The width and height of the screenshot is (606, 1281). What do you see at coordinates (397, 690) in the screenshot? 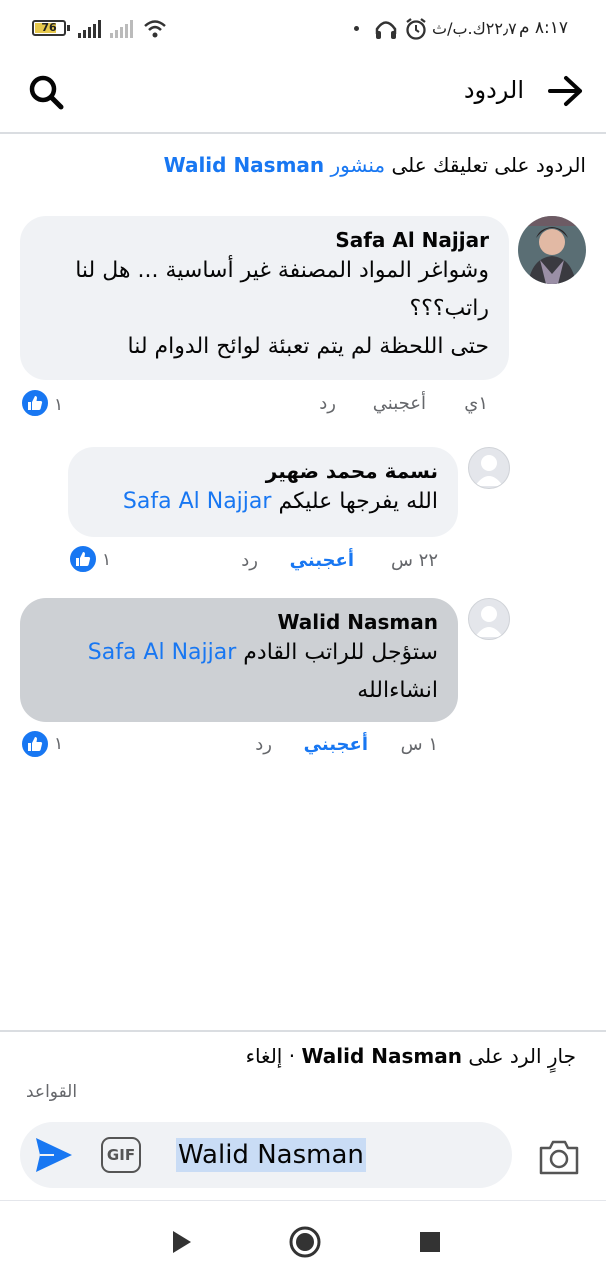
I see `comment-text: انشاءالله` at bounding box center [397, 690].